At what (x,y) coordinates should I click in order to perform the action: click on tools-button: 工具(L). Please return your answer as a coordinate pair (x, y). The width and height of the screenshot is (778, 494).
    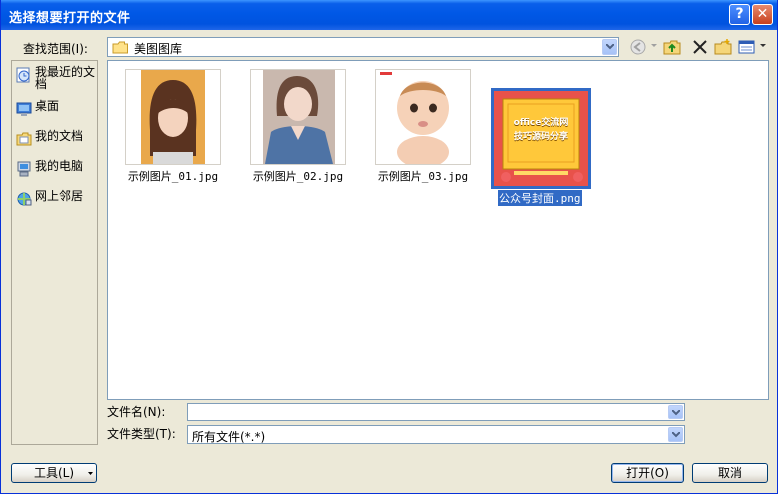
    Looking at the image, I should click on (54, 473).